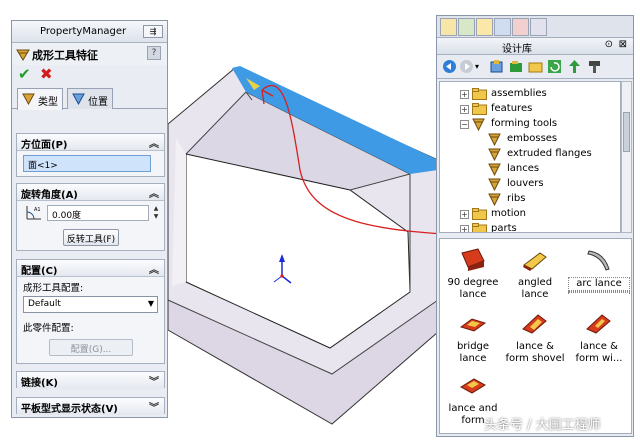  What do you see at coordinates (69, 409) in the screenshot?
I see `flat-pattern-section-title: 平板型式显示状态(V)` at bounding box center [69, 409].